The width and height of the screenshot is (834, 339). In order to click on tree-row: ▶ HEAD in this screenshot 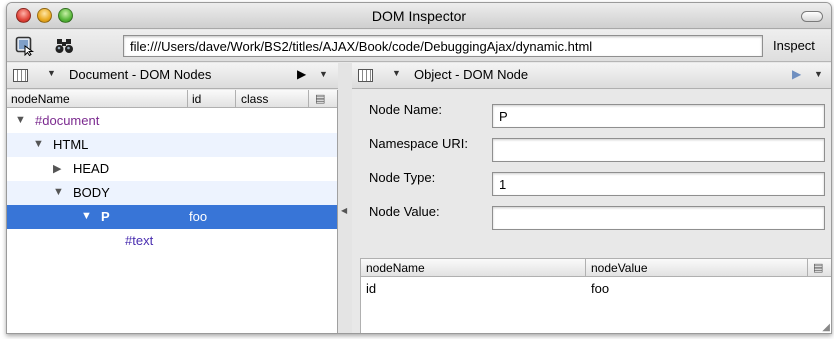, I will do `click(172, 169)`.